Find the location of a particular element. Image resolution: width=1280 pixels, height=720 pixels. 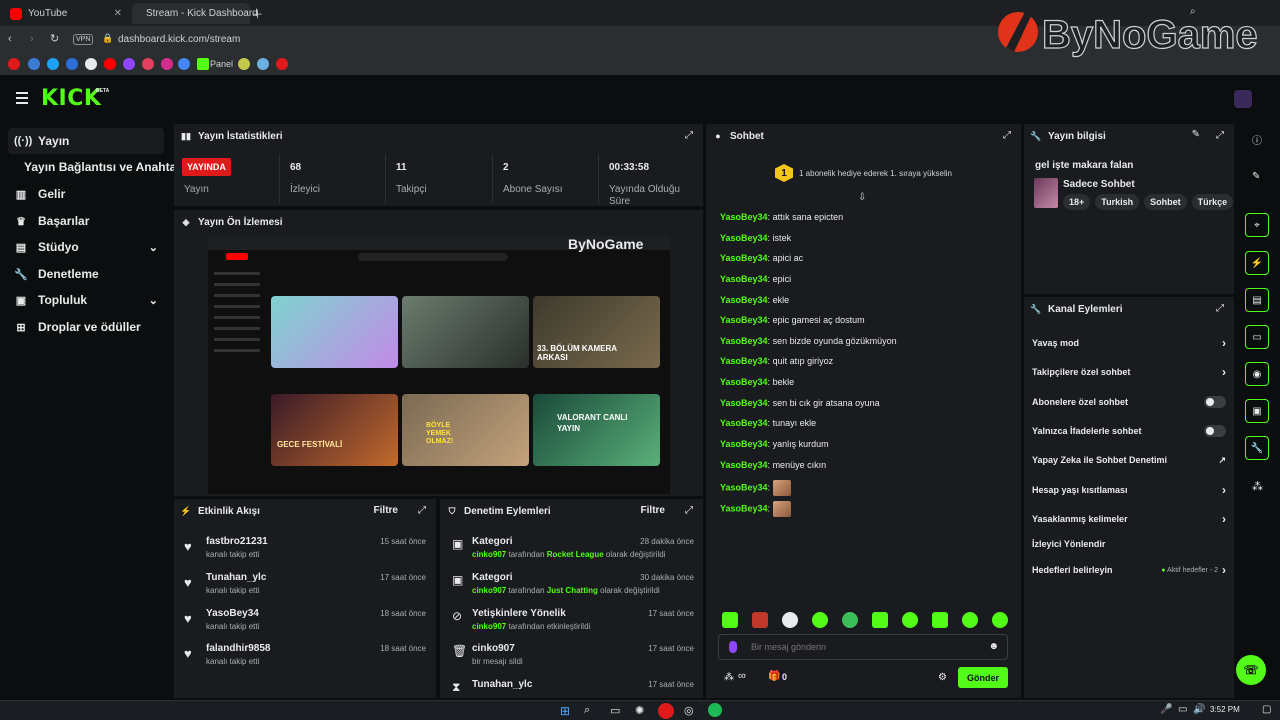

mod-button: ▣ is located at coordinates (1257, 411).